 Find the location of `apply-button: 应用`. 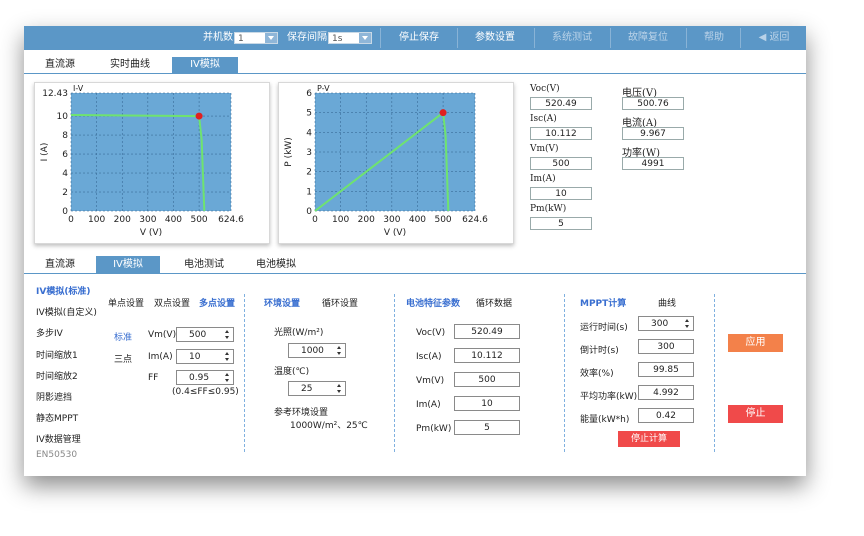

apply-button: 应用 is located at coordinates (755, 343).